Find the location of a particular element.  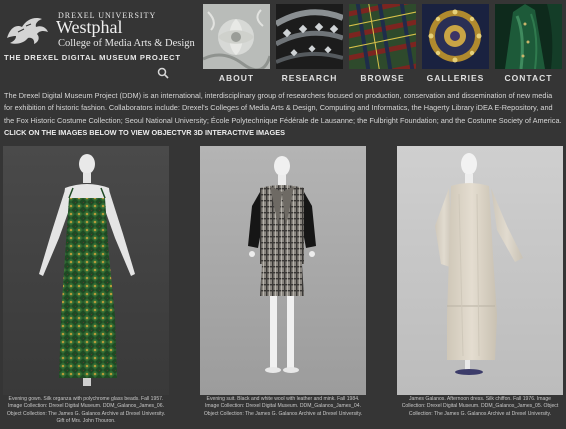

green-gown-thumbnail-icon is located at coordinates (528, 36).